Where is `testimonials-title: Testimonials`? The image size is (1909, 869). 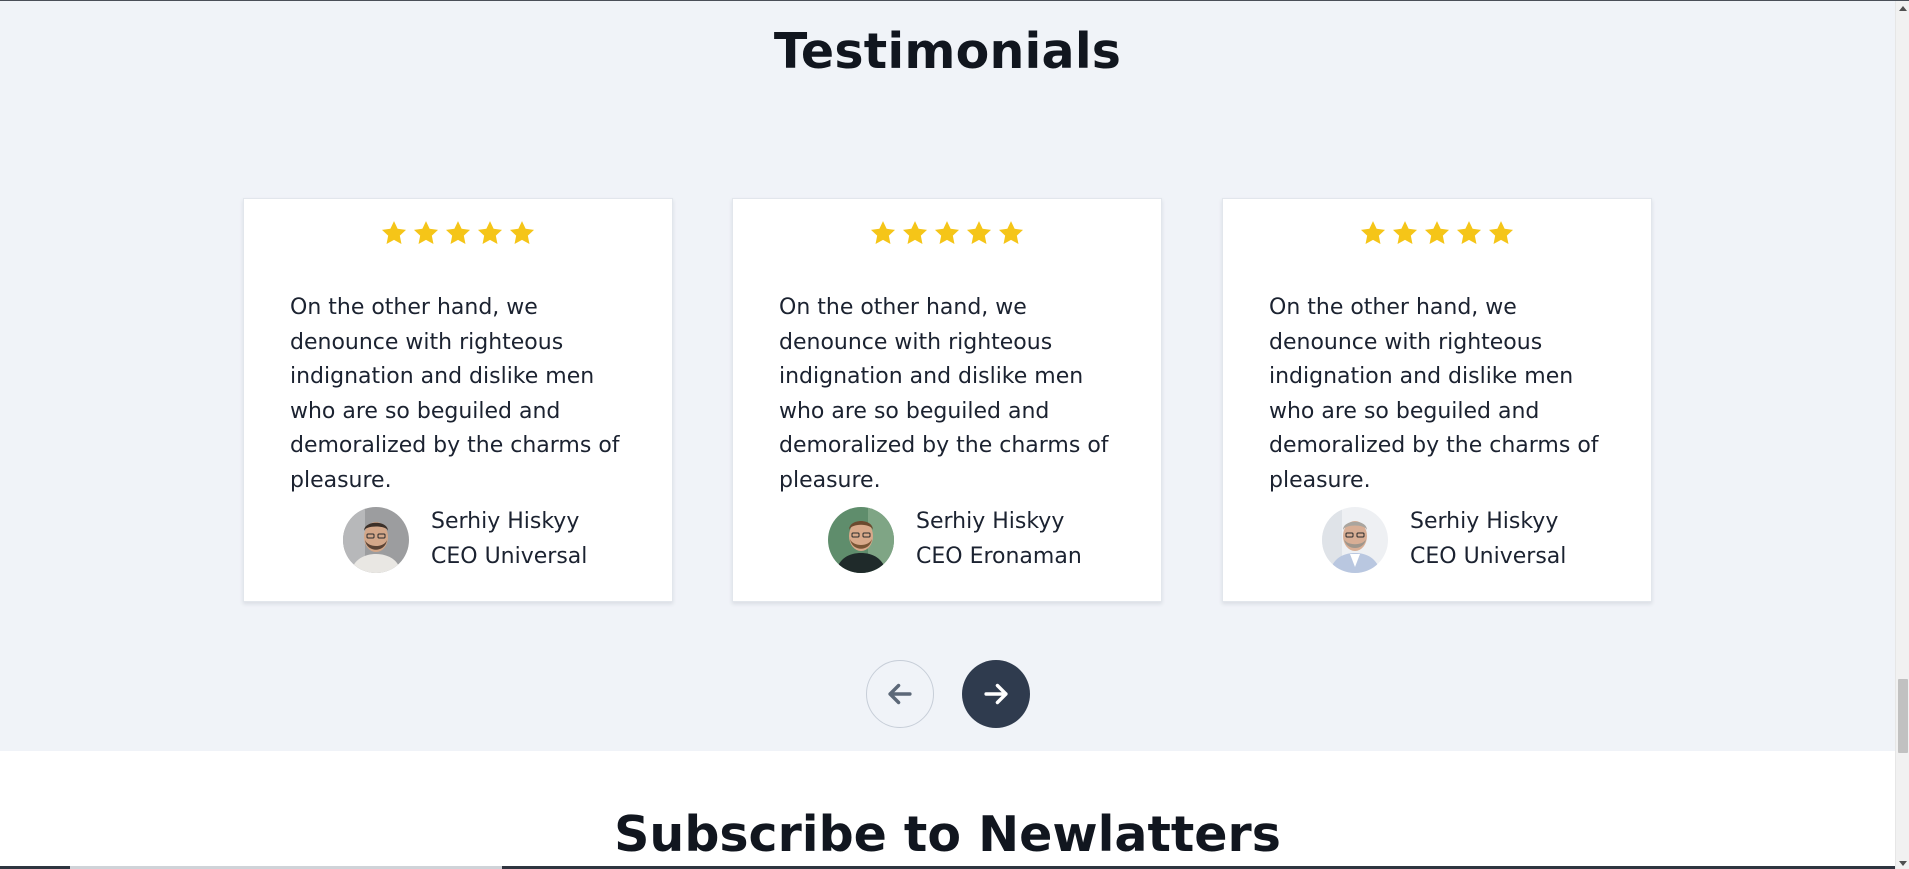 testimonials-title: Testimonials is located at coordinates (947, 51).